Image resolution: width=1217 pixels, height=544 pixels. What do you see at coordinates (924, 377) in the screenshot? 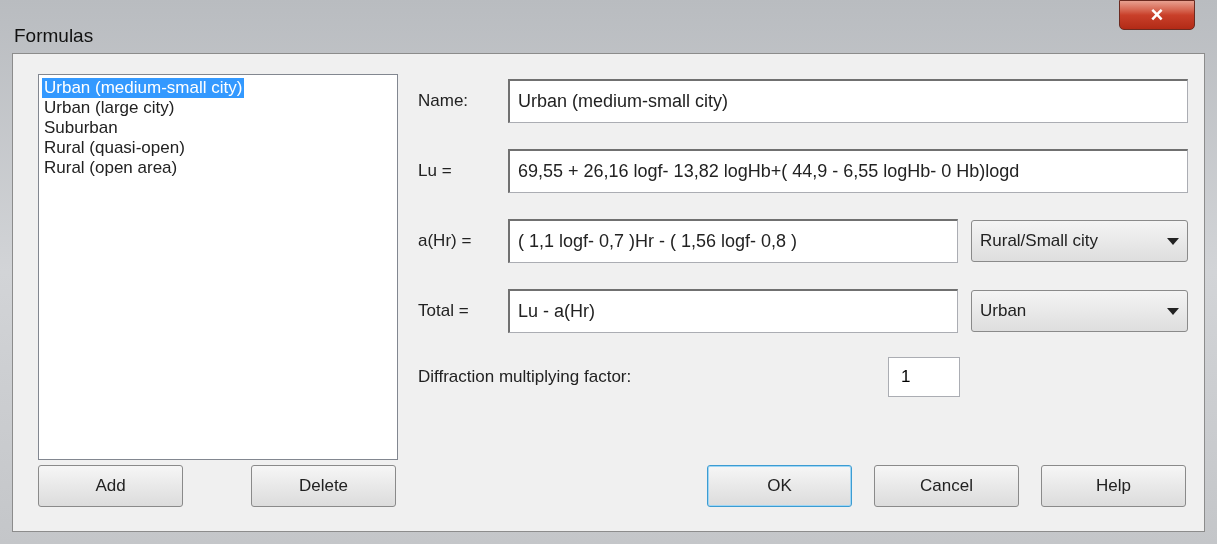
I see `factor-field: 1` at bounding box center [924, 377].